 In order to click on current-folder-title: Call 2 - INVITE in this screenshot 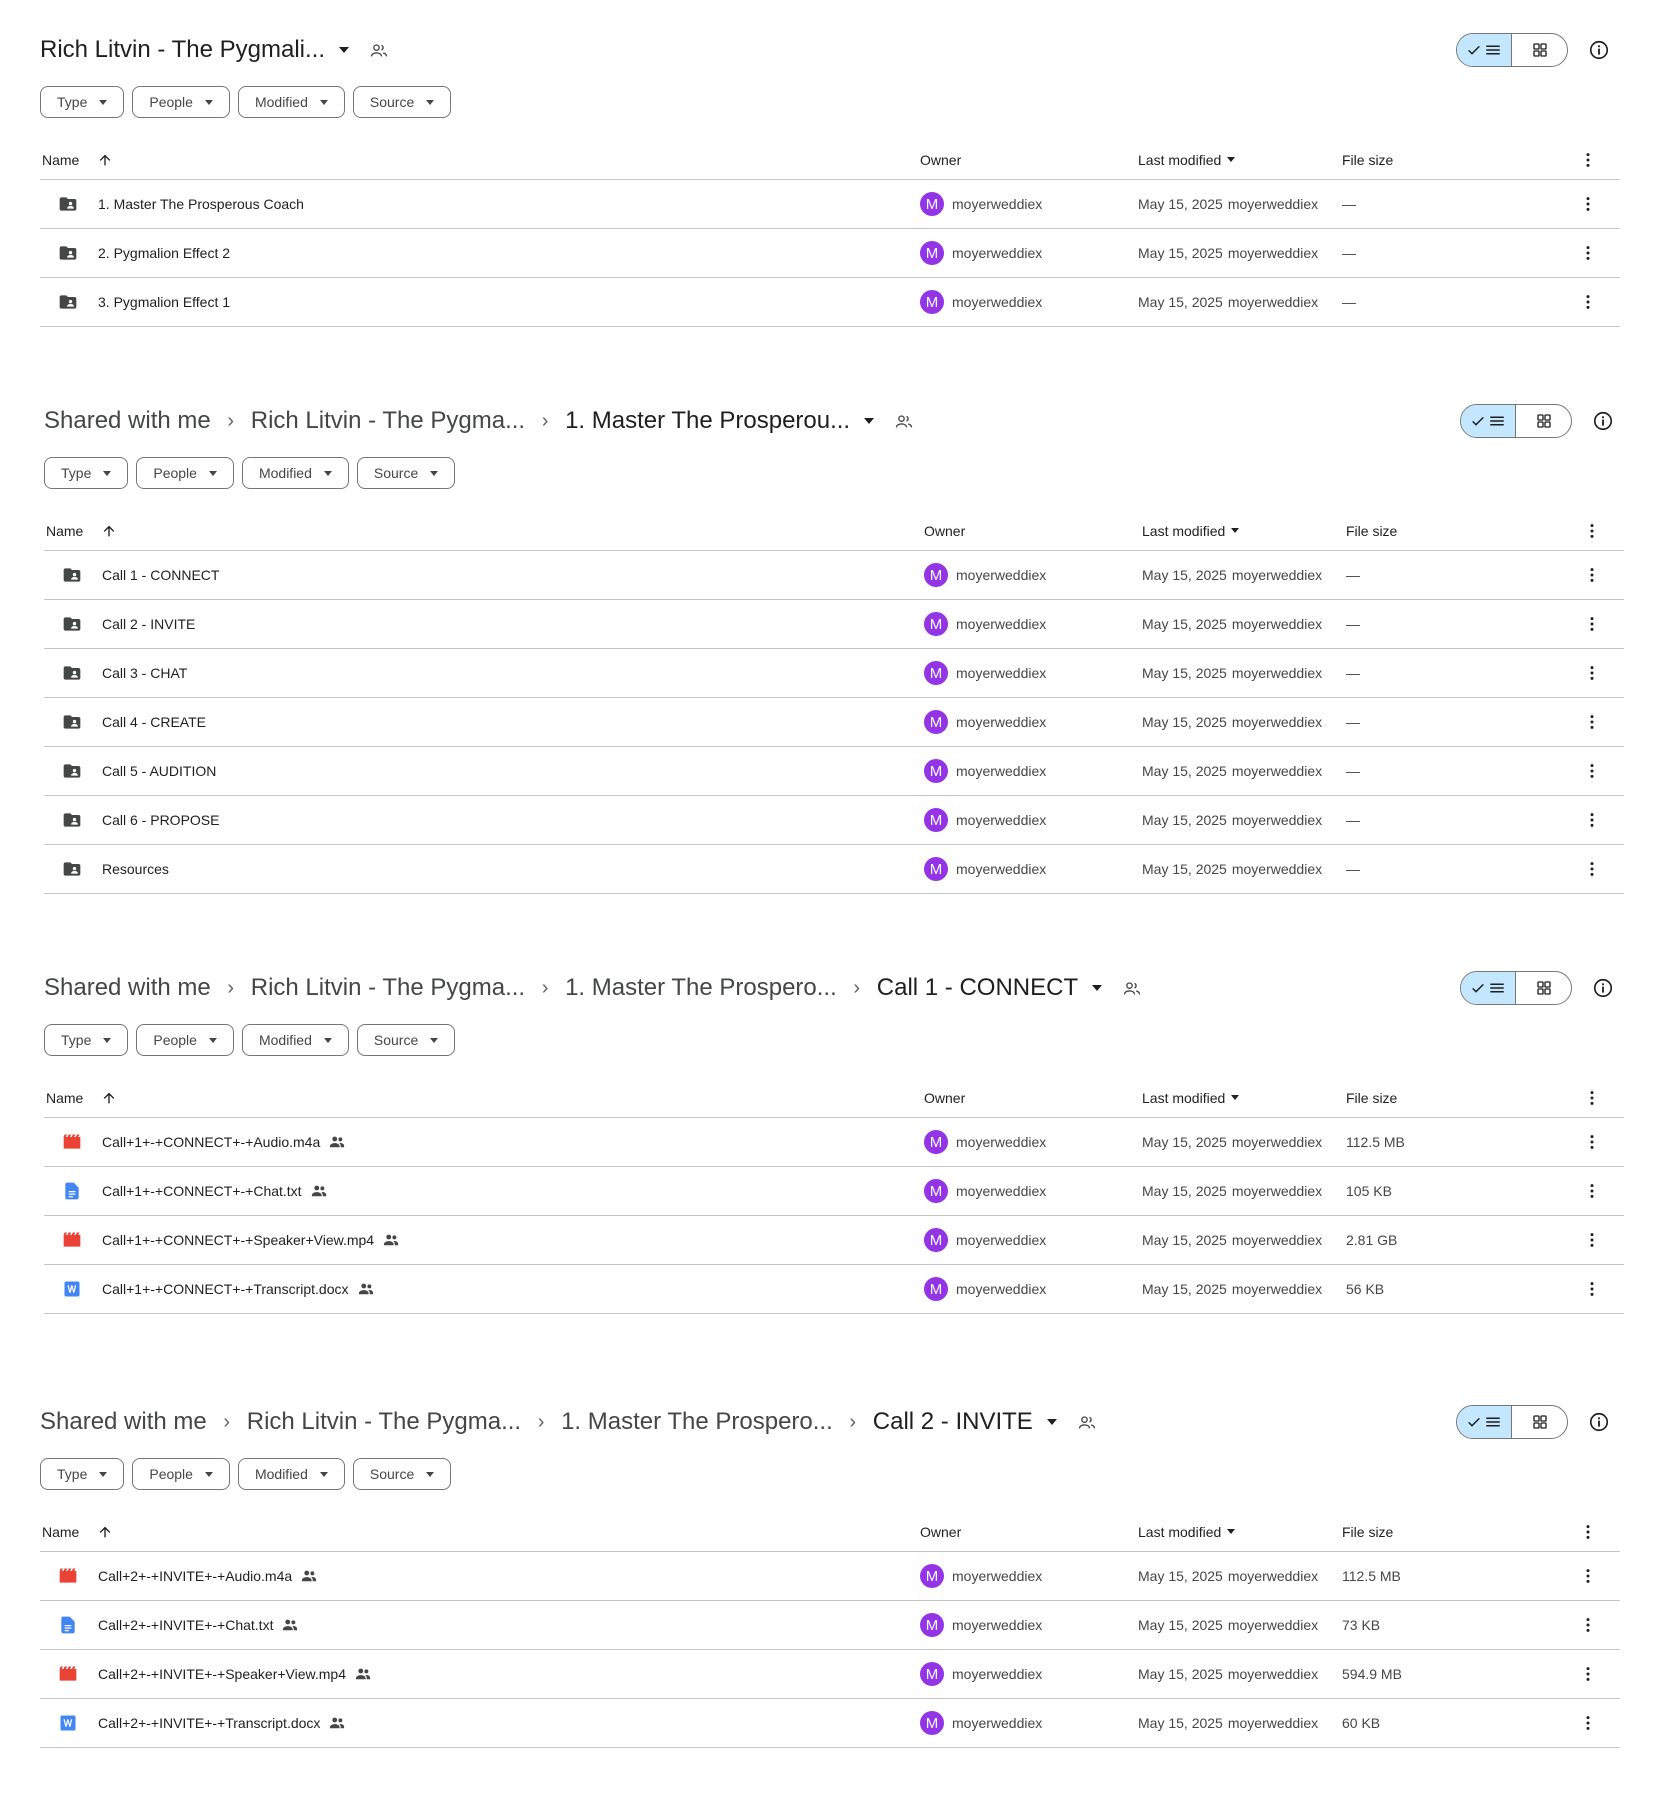, I will do `click(953, 1422)`.